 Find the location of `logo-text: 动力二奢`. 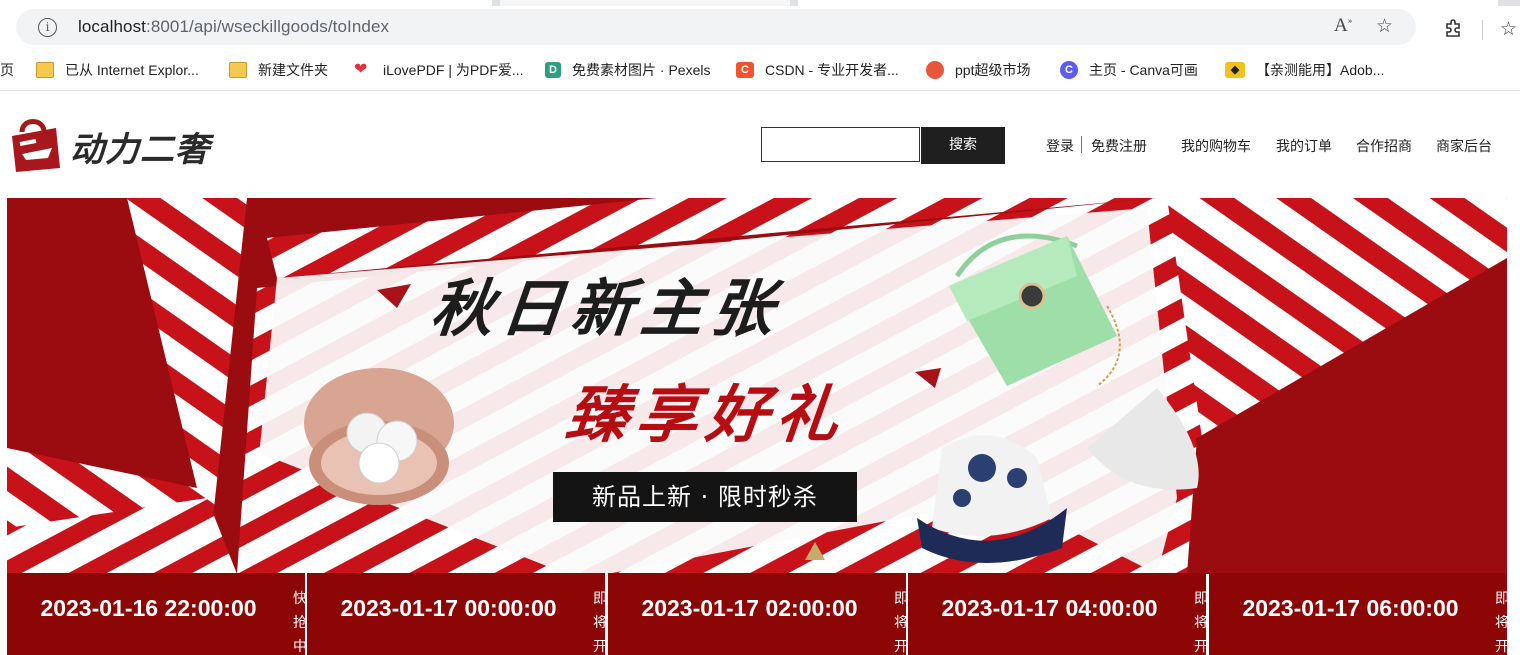

logo-text: 动力二奢 is located at coordinates (140, 150).